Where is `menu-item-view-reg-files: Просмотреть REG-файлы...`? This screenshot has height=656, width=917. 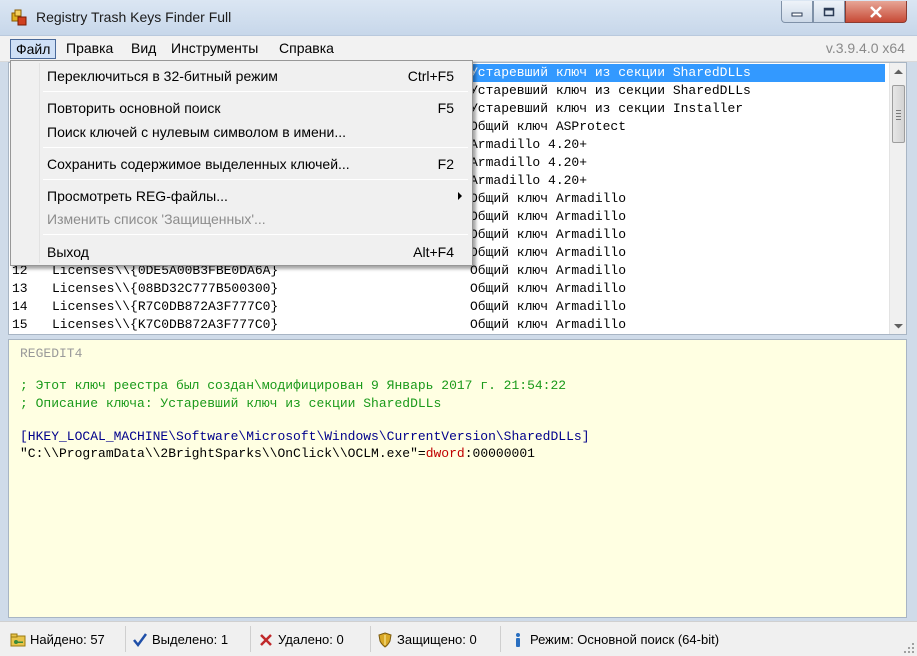
menu-item-view-reg-files: Просмотреть REG-файлы... is located at coordinates (241, 196).